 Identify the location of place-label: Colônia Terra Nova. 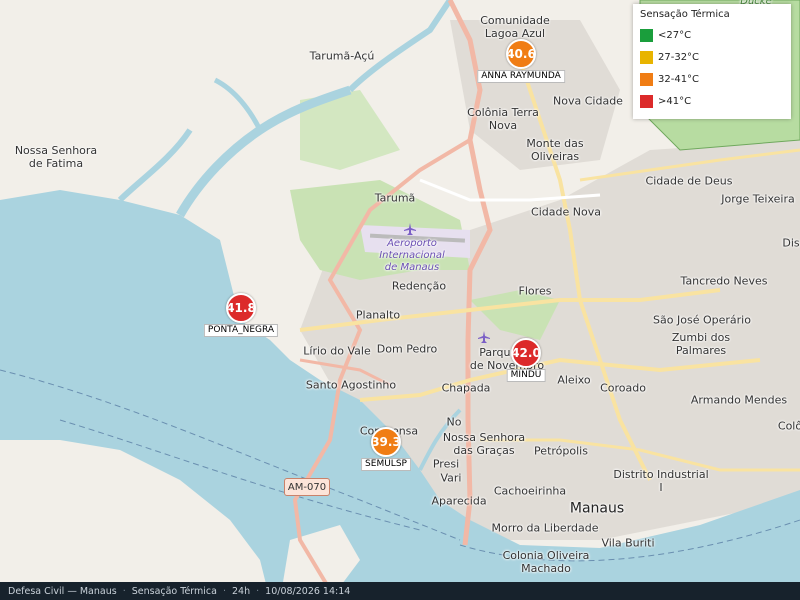
(503, 119).